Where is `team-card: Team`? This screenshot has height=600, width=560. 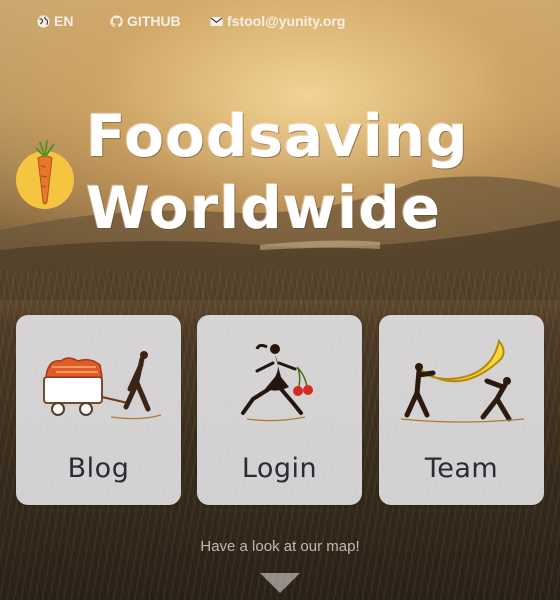 team-card: Team is located at coordinates (461, 410).